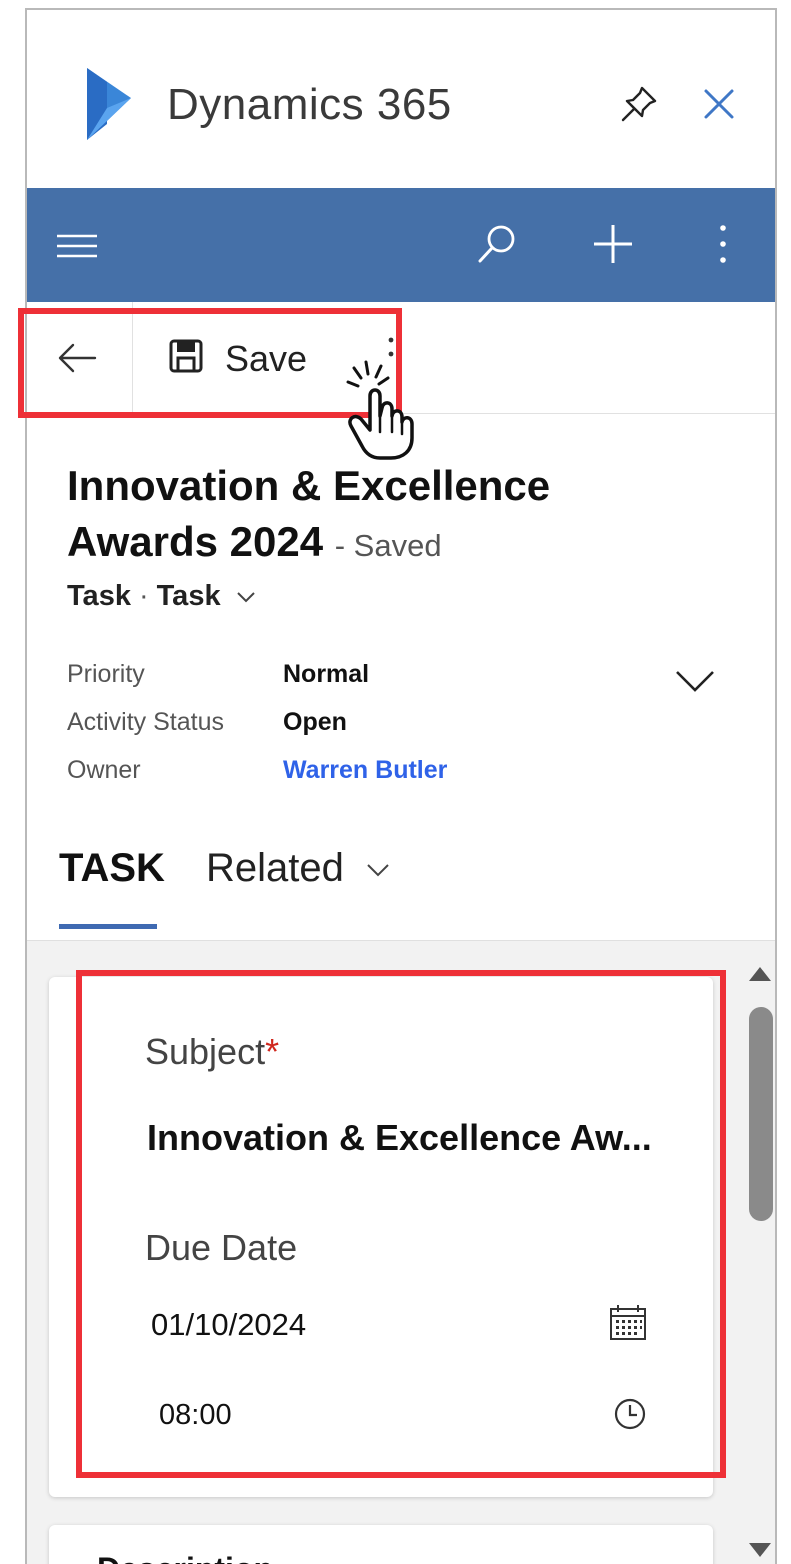  I want to click on owner-link: Warren Butler, so click(365, 770).